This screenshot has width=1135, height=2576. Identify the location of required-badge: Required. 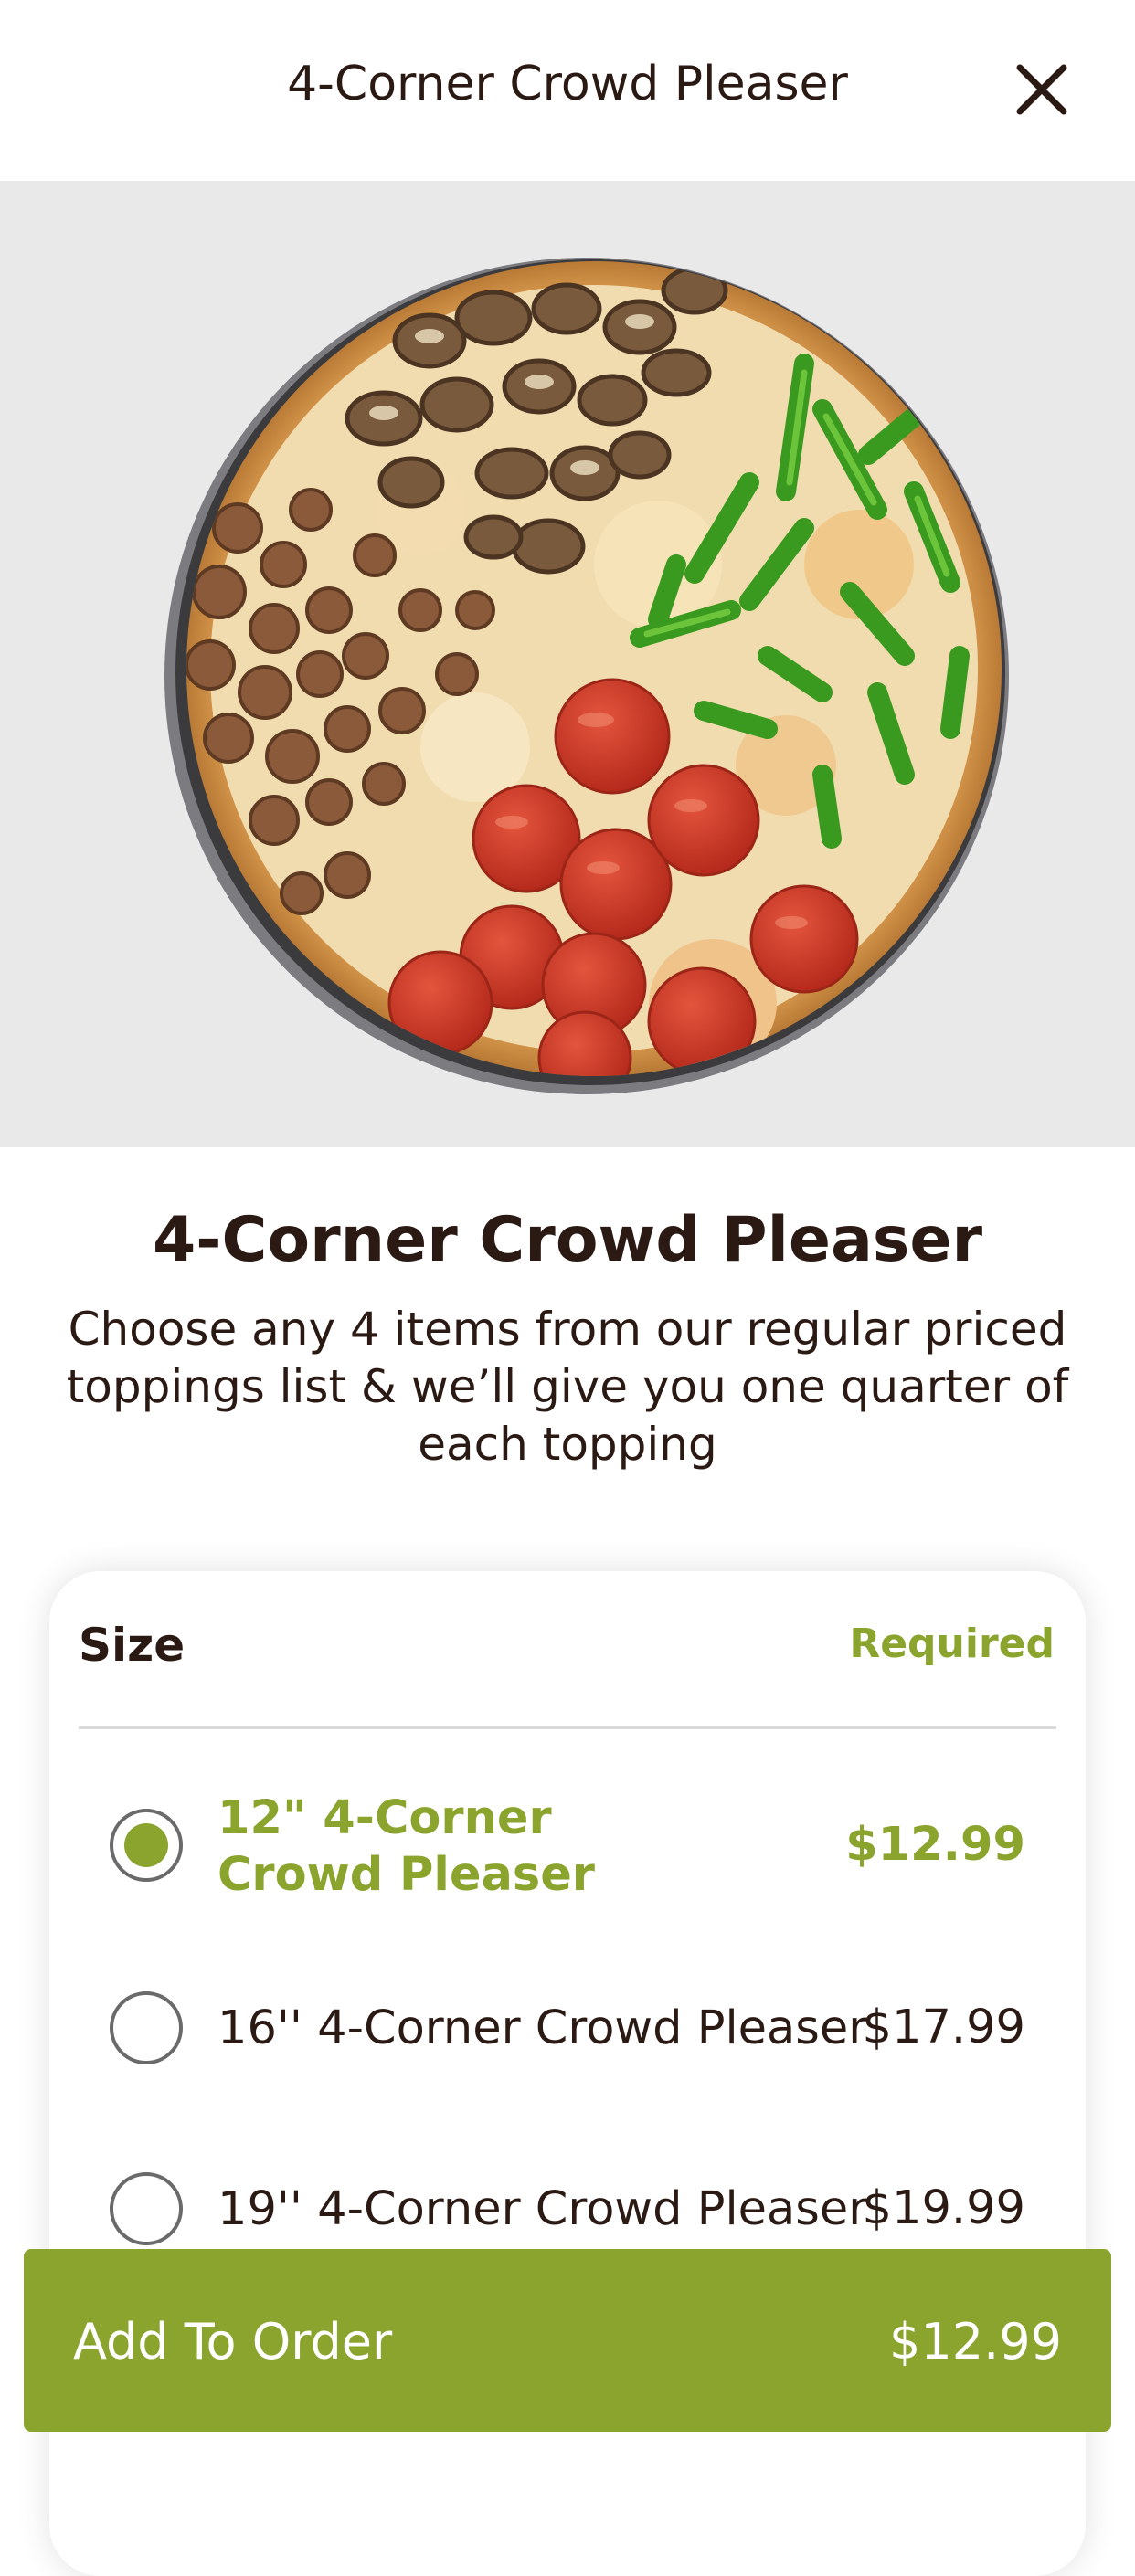
(952, 1644).